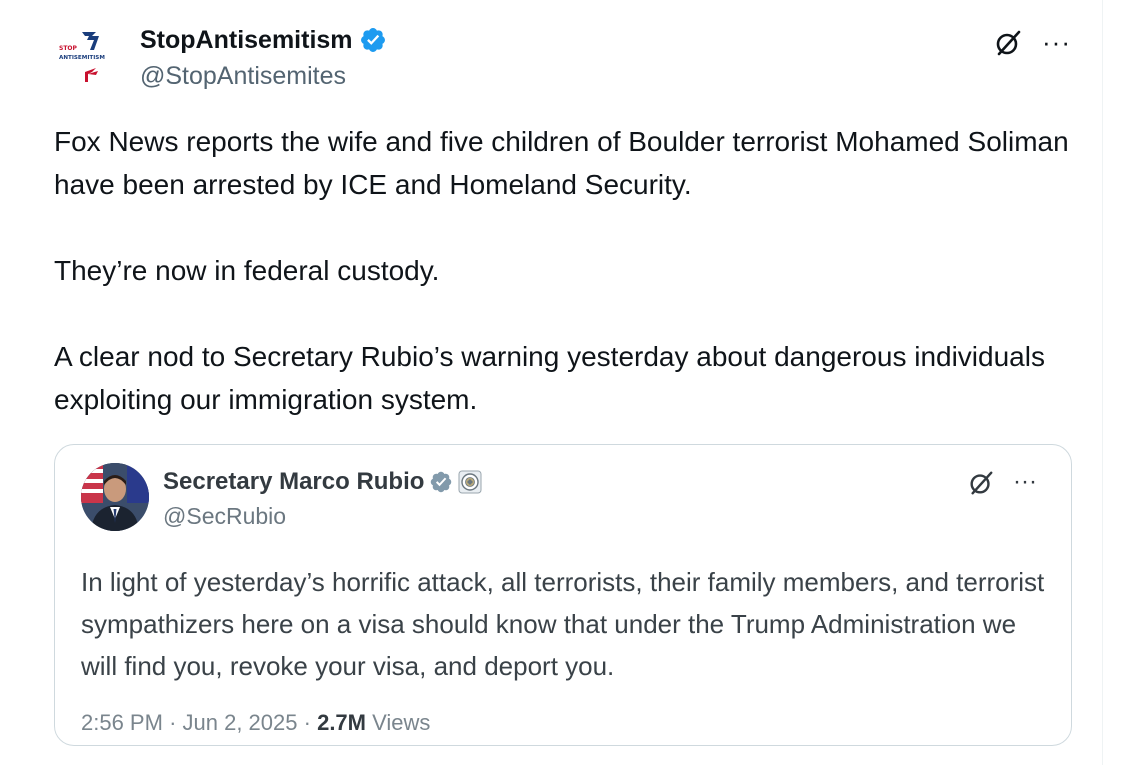 The image size is (1130, 765). I want to click on author-name: StopAntisemitism, so click(263, 40).